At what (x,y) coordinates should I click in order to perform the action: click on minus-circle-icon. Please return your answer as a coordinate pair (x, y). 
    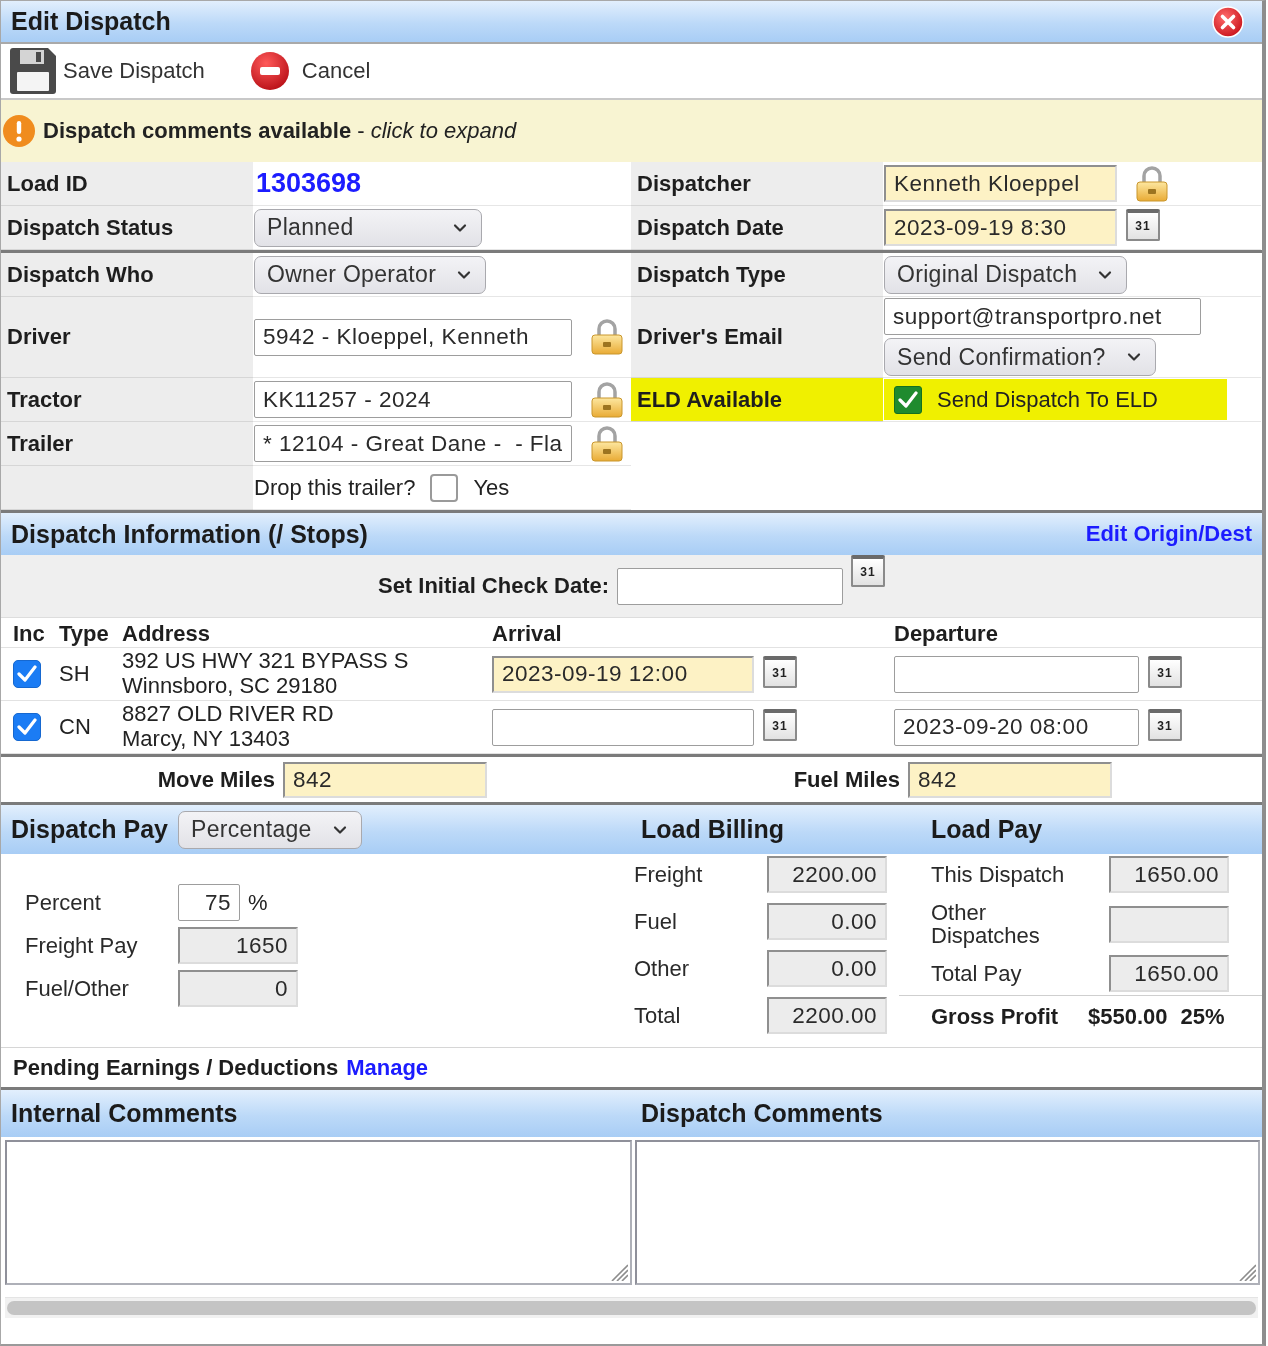
    Looking at the image, I should click on (269, 71).